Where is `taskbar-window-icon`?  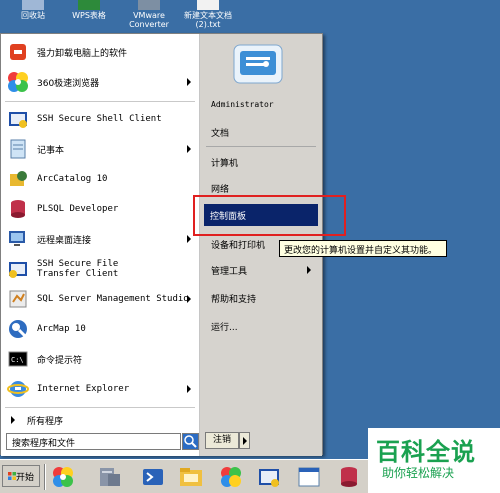 taskbar-window-icon is located at coordinates (309, 477).